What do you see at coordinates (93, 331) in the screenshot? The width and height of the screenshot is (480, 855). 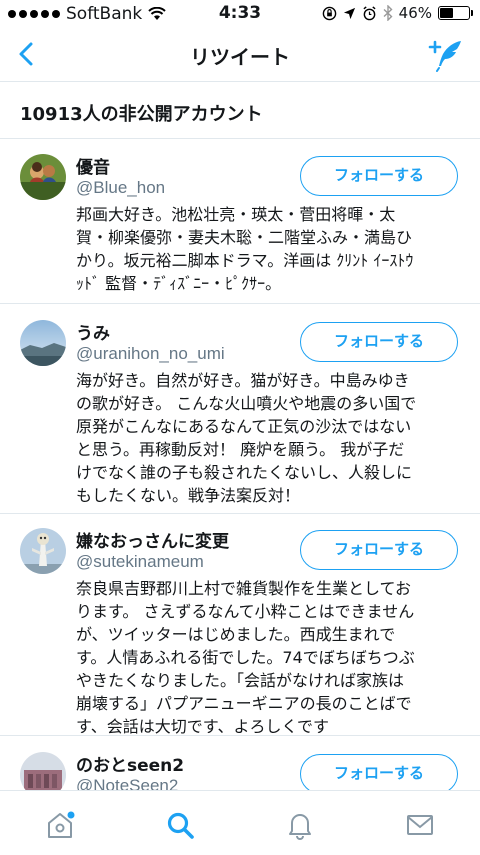 I see `user-name: うみ` at bounding box center [93, 331].